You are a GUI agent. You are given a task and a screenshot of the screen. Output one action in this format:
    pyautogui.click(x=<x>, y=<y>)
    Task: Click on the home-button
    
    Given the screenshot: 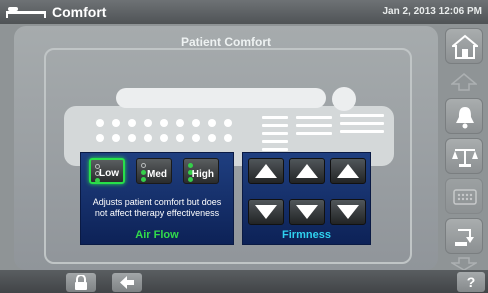 What is the action you would take?
    pyautogui.click(x=464, y=46)
    